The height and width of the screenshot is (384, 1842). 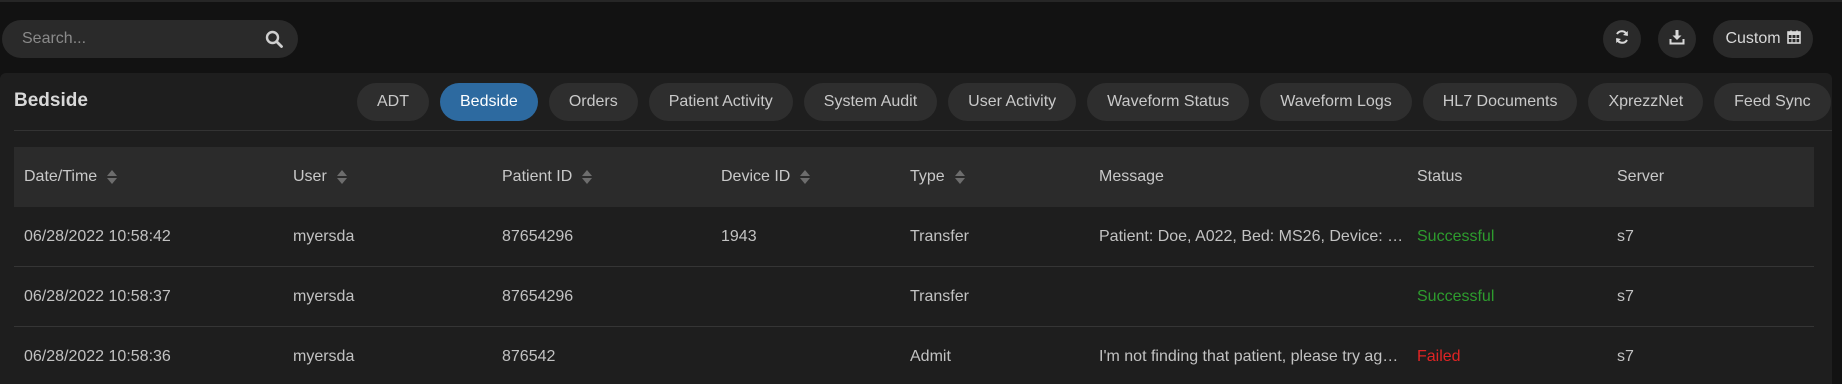 What do you see at coordinates (387, 177) in the screenshot?
I see `column-header-user: User` at bounding box center [387, 177].